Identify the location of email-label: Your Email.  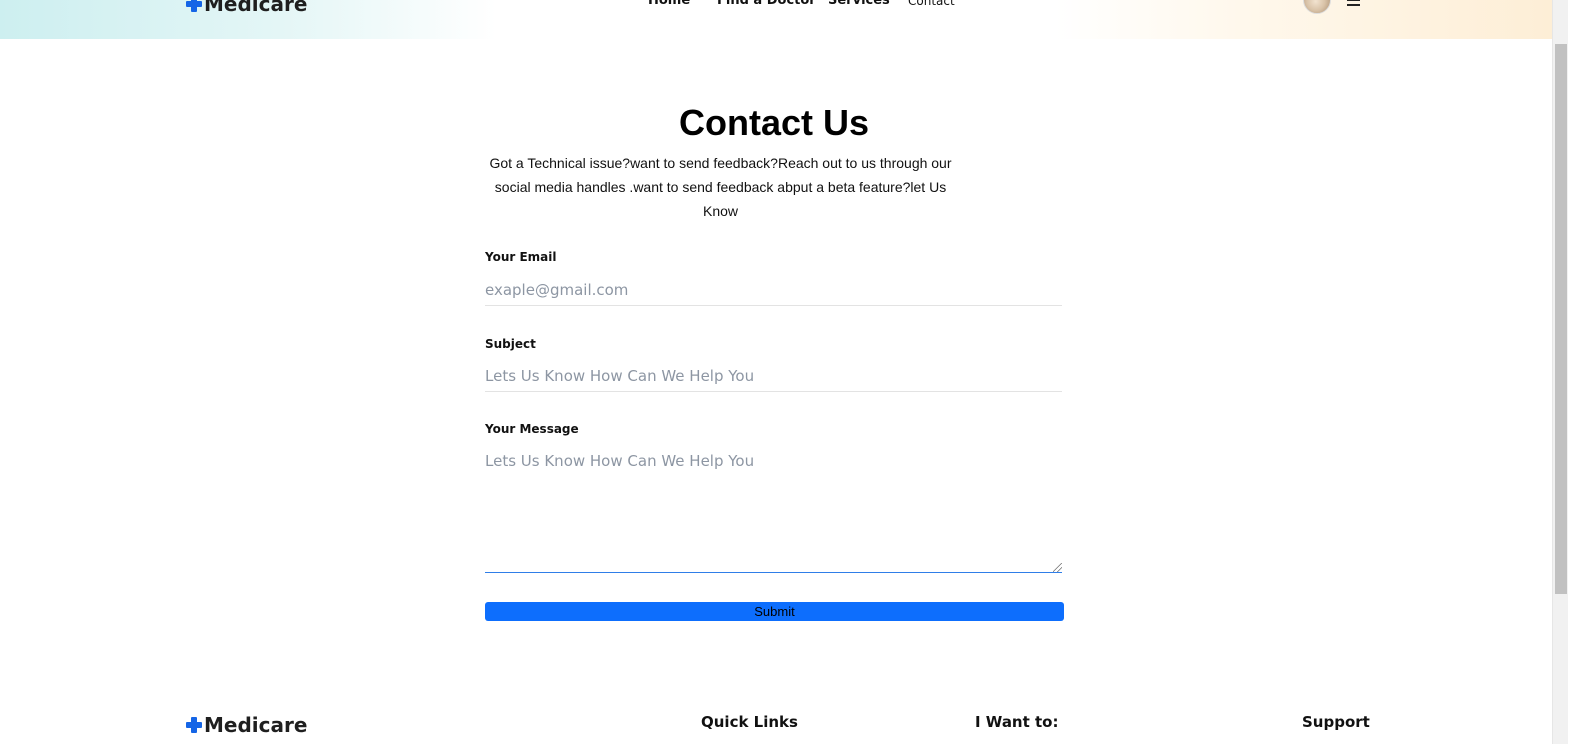
(521, 257).